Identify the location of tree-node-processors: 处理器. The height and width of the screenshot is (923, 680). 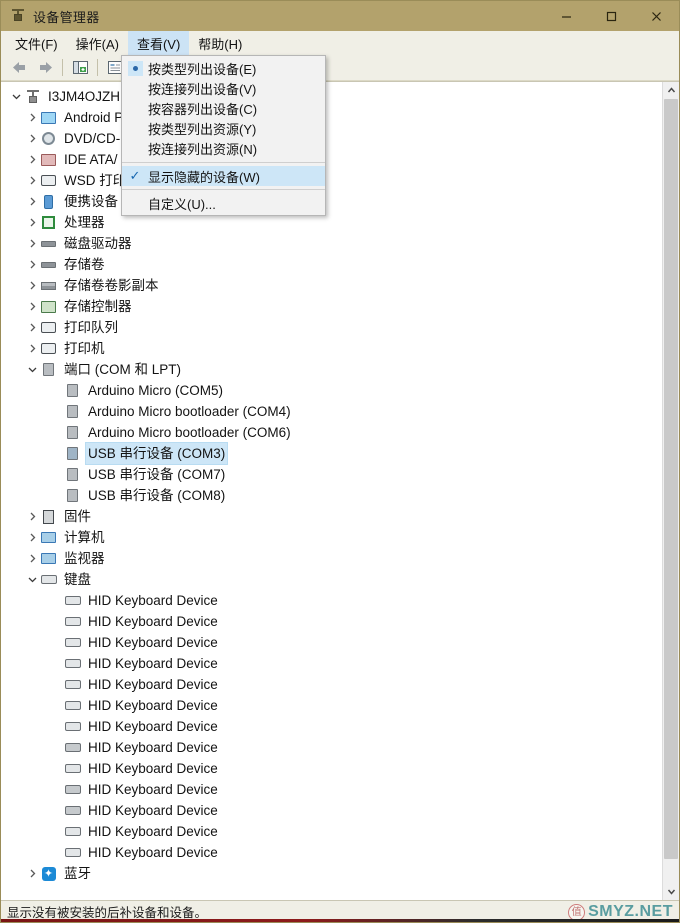
(331, 222).